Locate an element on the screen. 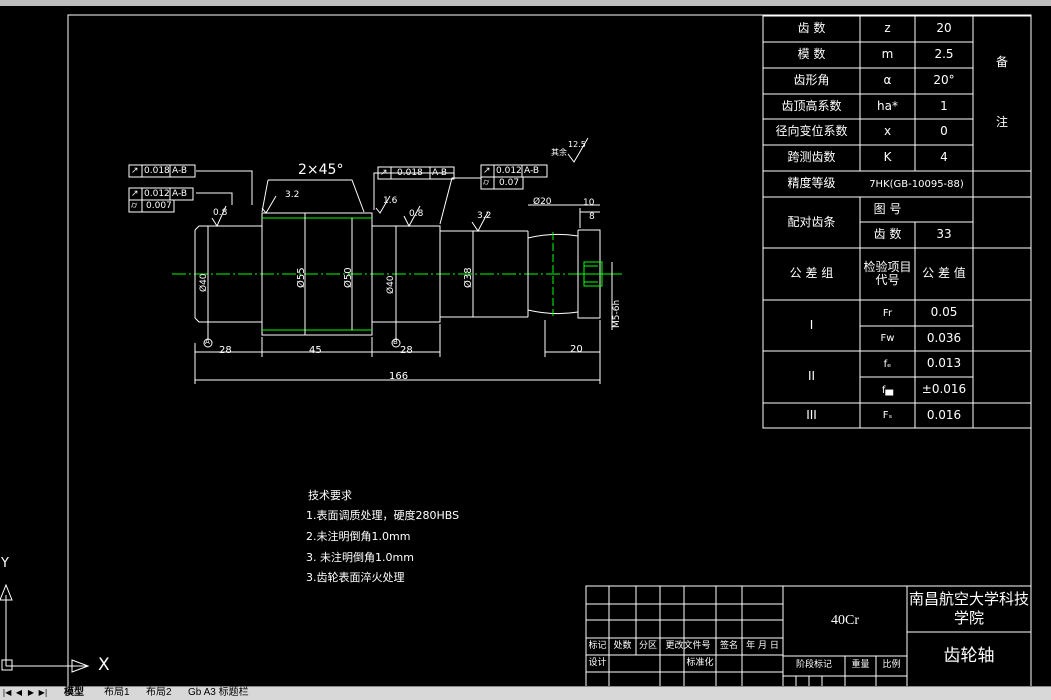  chamfer-label: 2×45° is located at coordinates (321, 170).